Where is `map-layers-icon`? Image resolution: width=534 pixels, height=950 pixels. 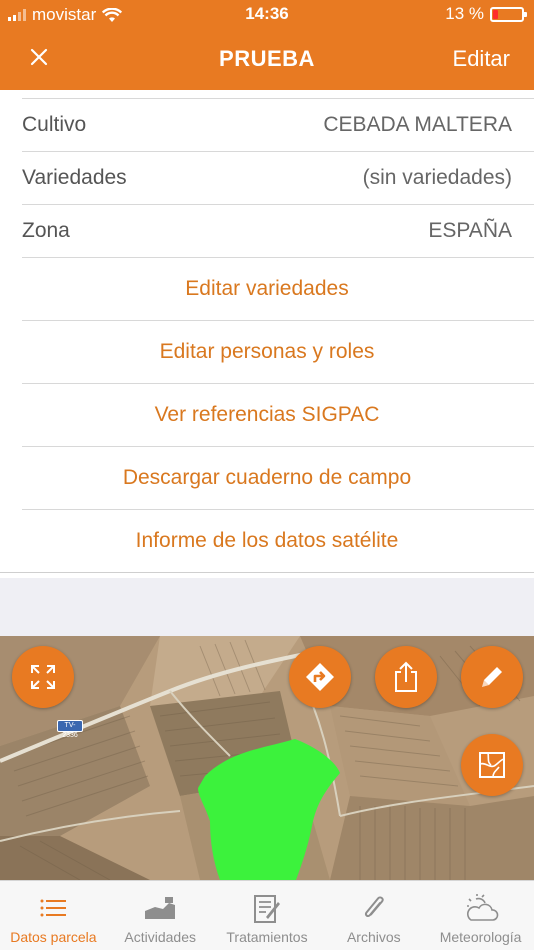
map-layers-icon is located at coordinates (492, 765).